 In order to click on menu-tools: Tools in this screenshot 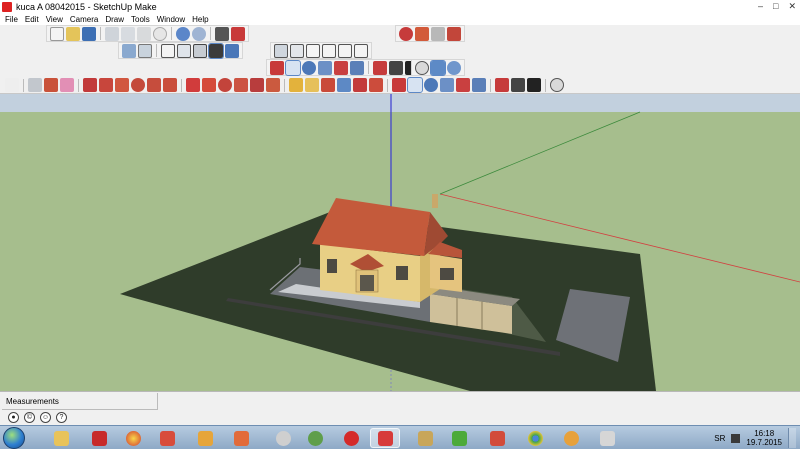, I will do `click(140, 19)`.